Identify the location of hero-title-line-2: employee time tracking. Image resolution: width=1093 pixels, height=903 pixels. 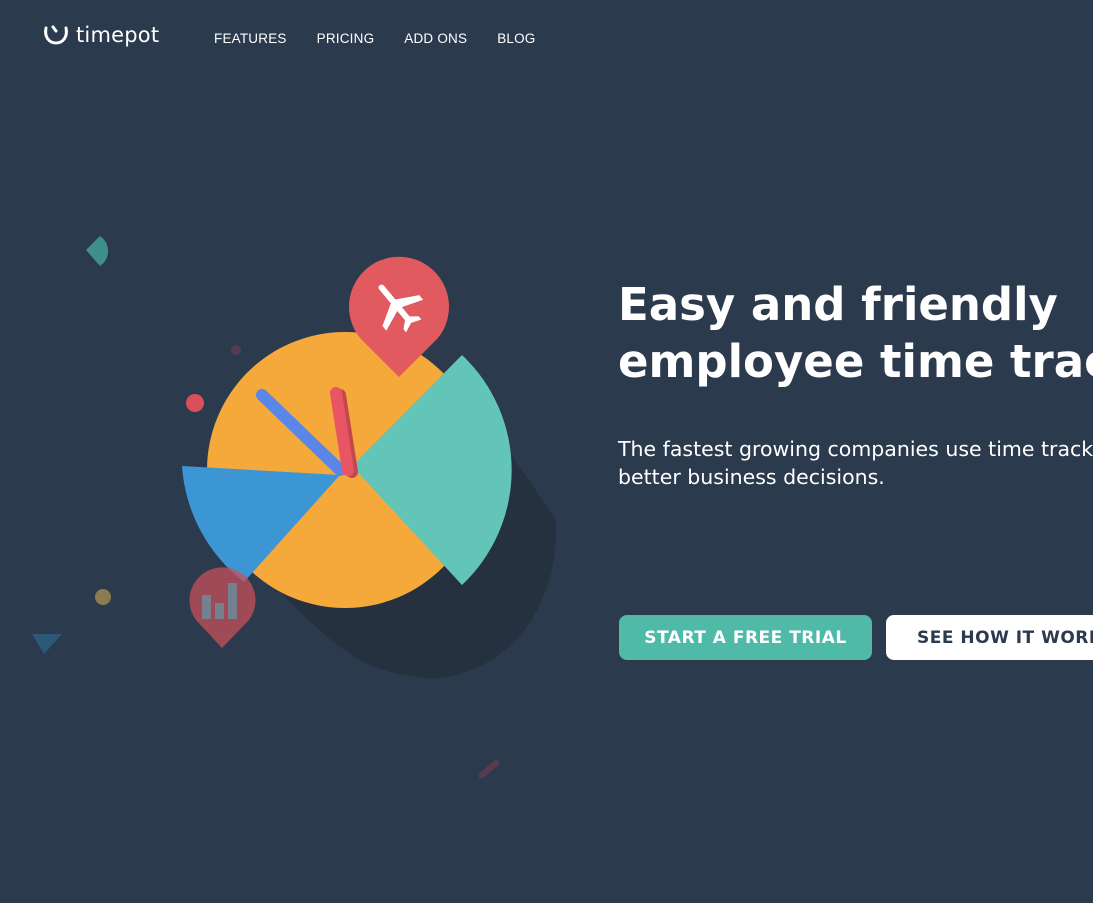
(855, 361).